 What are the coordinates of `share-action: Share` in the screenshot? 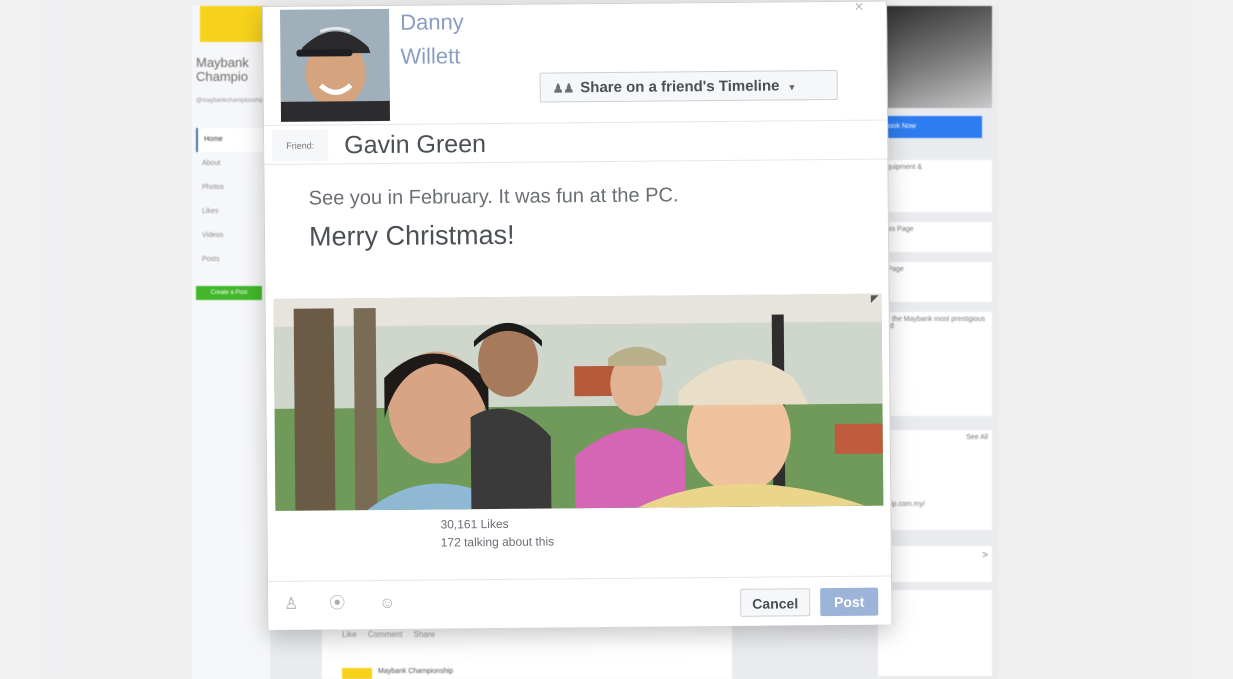 It's located at (424, 634).